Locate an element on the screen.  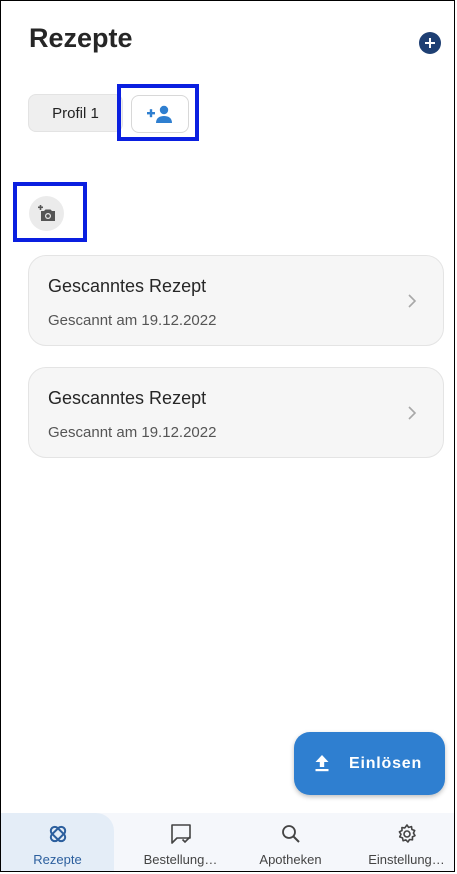
add-camera-icon is located at coordinates (46, 212).